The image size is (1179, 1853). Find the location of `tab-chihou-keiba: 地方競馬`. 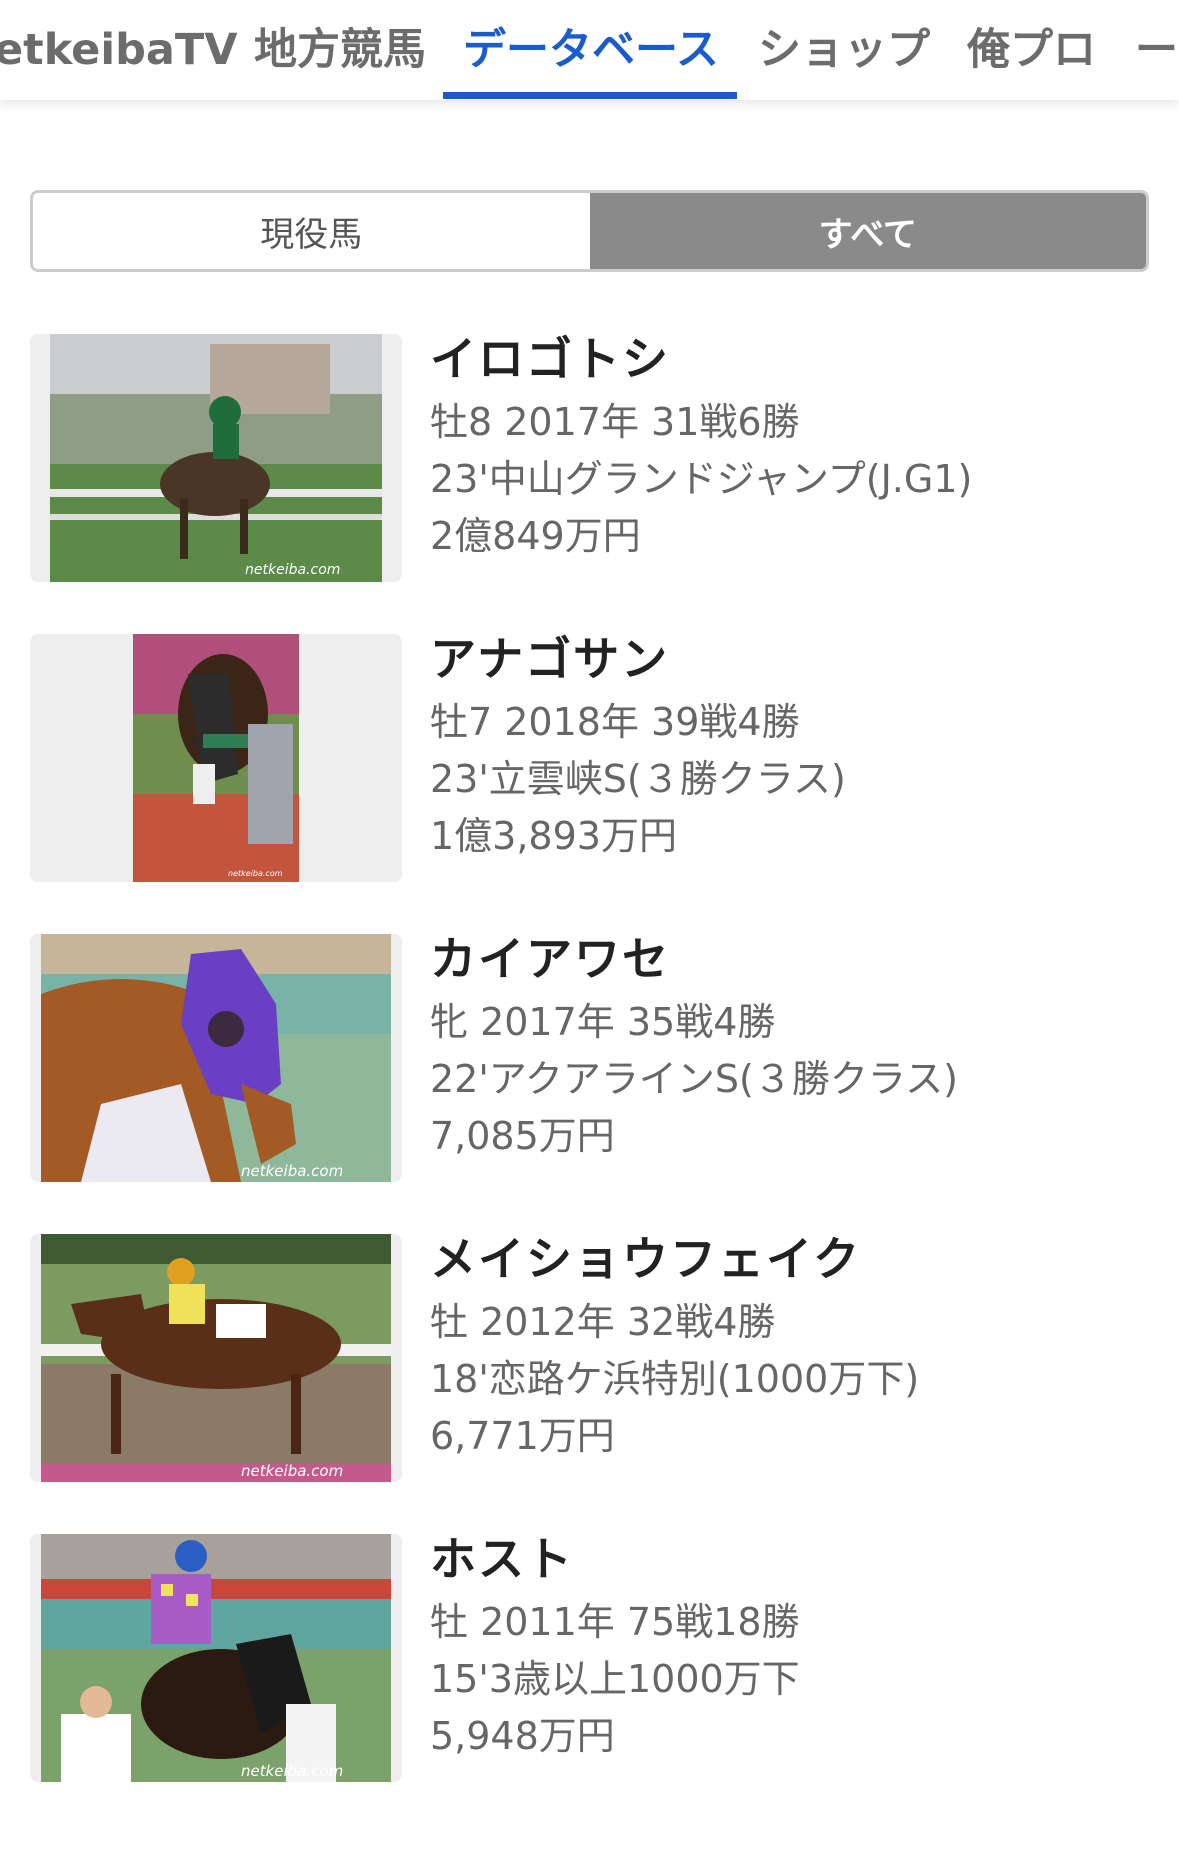

tab-chihou-keiba: 地方競馬 is located at coordinates (340, 50).